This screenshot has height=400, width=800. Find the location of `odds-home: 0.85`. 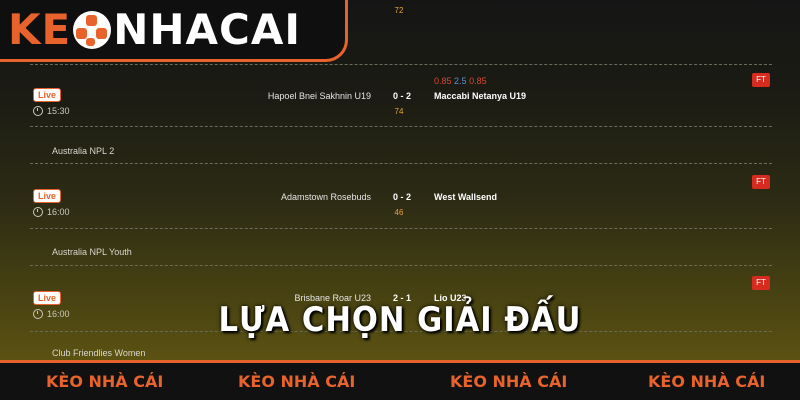

odds-home: 0.85 is located at coordinates (443, 81).